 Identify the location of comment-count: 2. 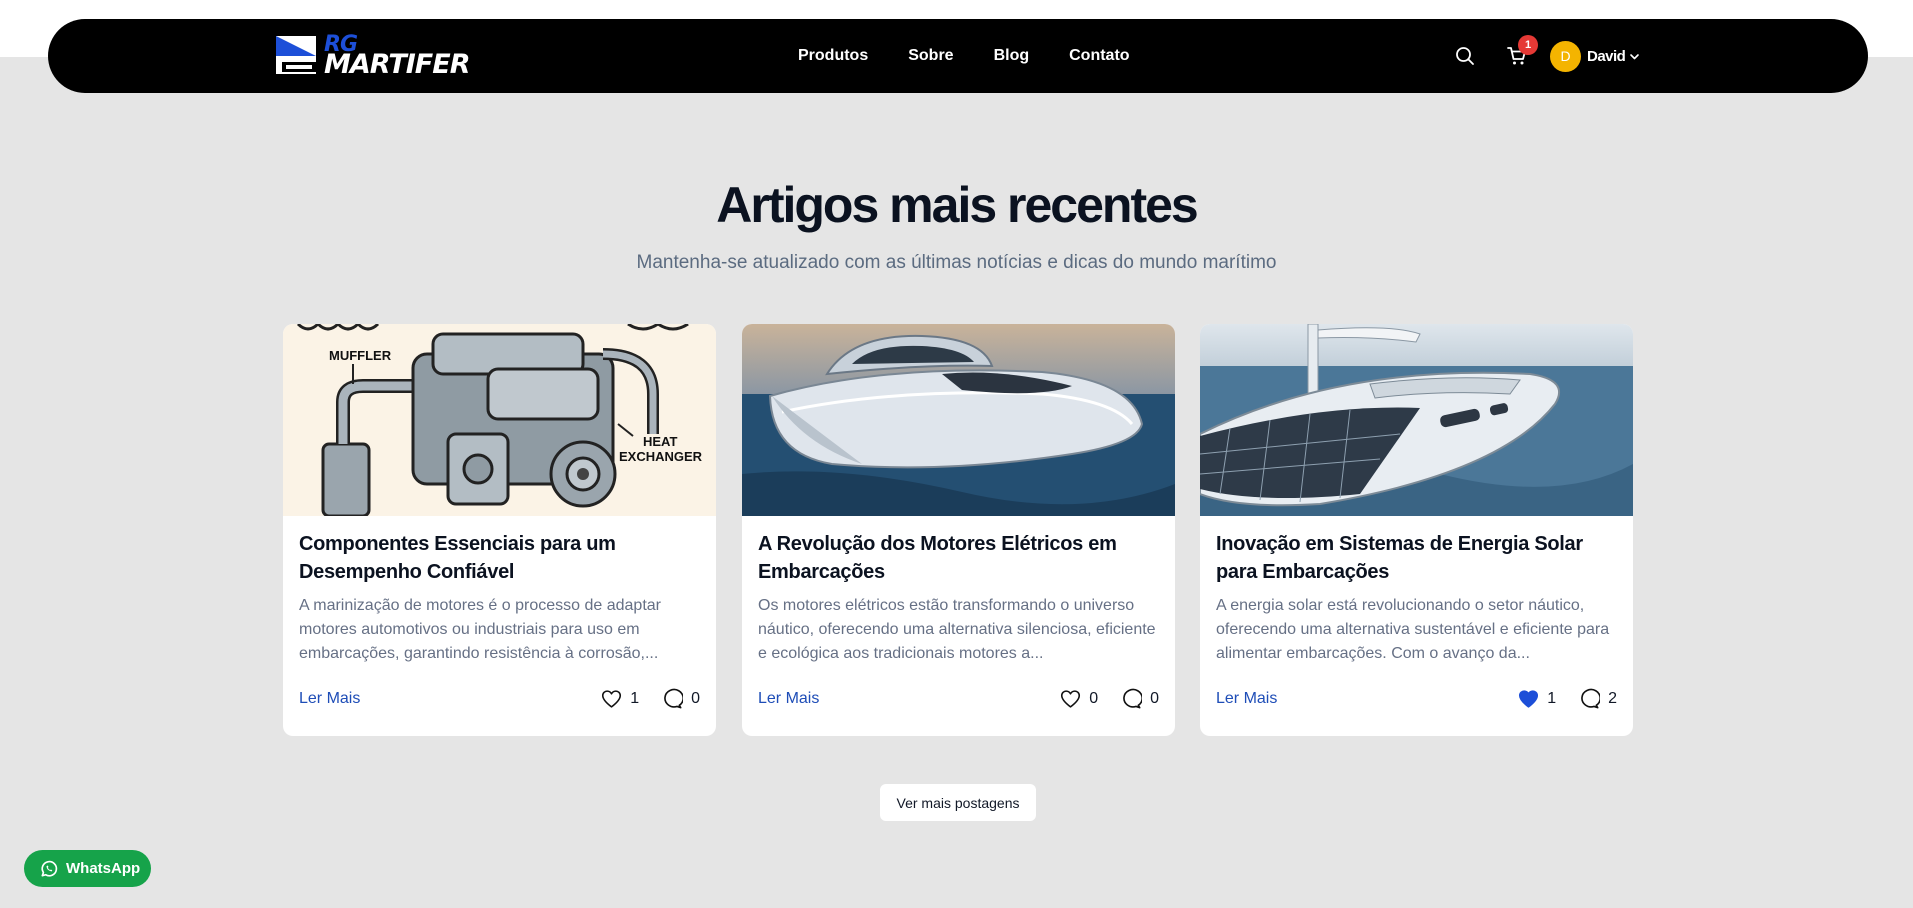
(1612, 698).